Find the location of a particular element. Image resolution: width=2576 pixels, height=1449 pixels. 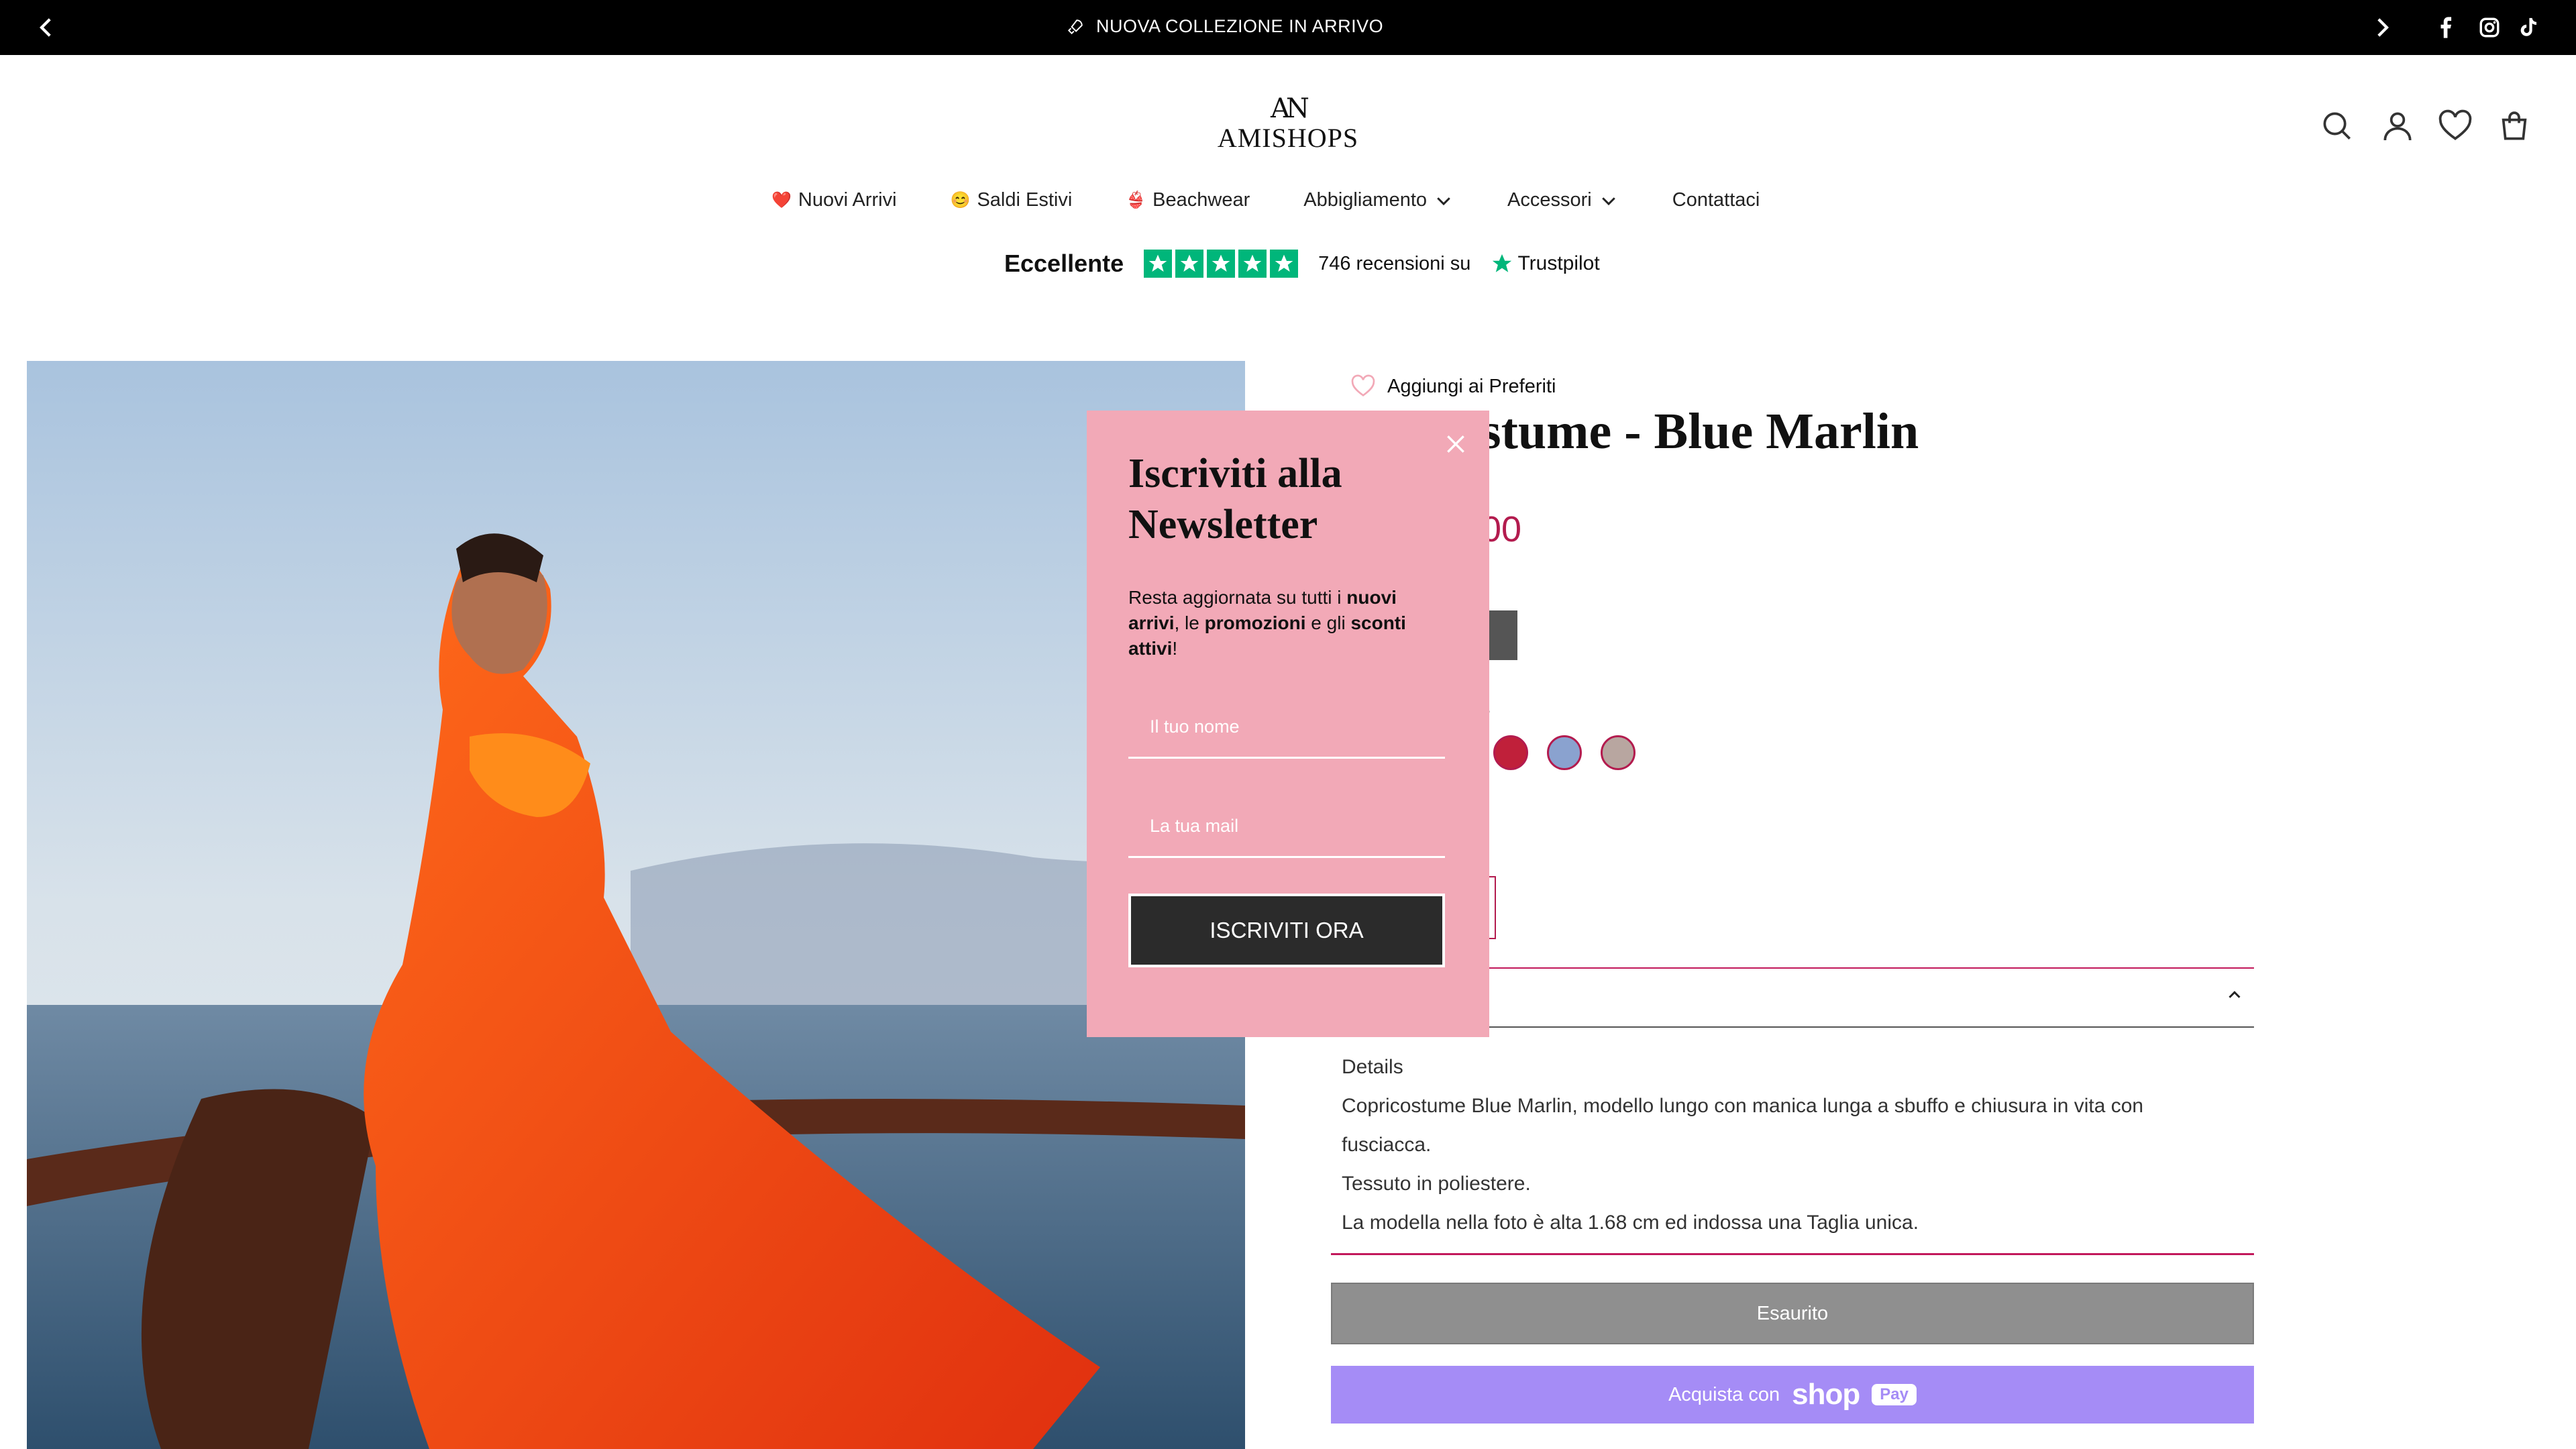

nav-item-nuovi-arrivi: ❤️ Nuovi Arrivi is located at coordinates (834, 200).